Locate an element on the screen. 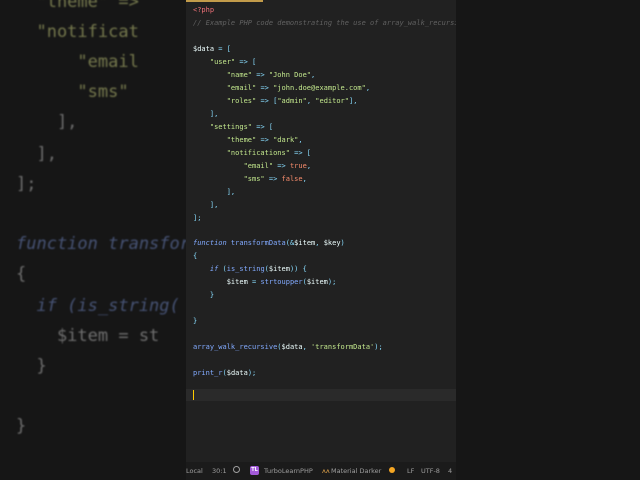 The image size is (640, 480). code-line: $item = strtoupper($item); is located at coordinates (265, 282).